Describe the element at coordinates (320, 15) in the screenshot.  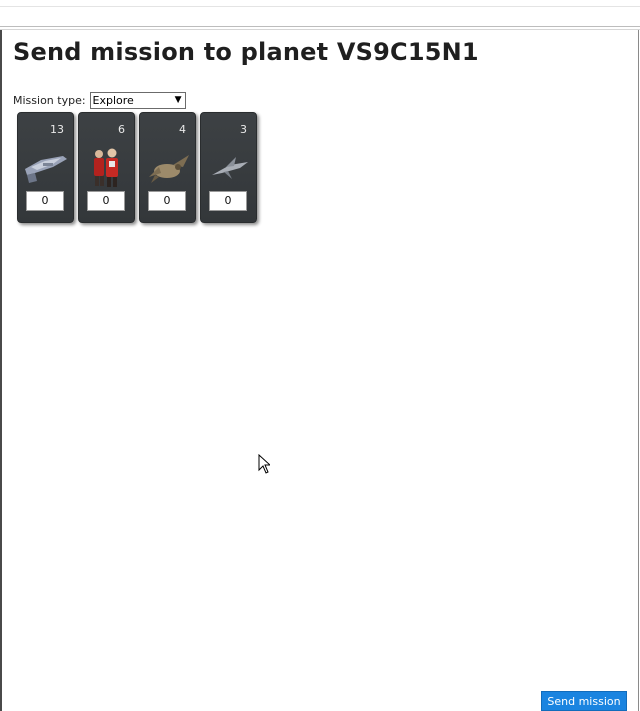
I see `browser-top-strip` at that location.